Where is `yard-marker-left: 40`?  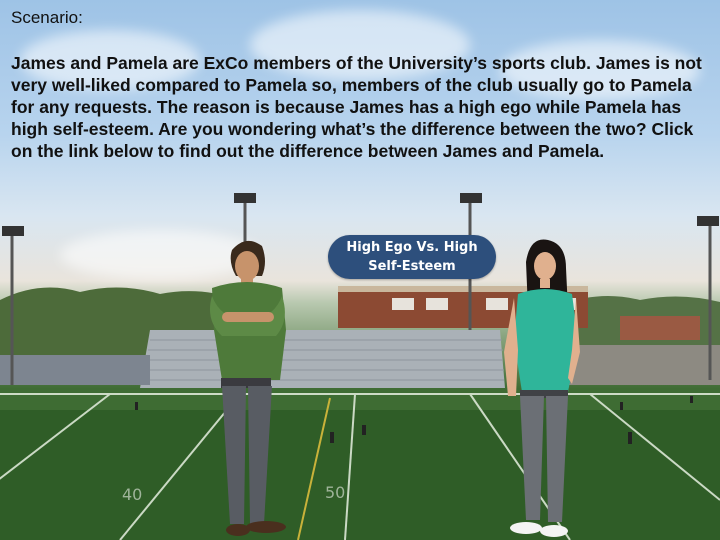
yard-marker-left: 40 is located at coordinates (132, 494).